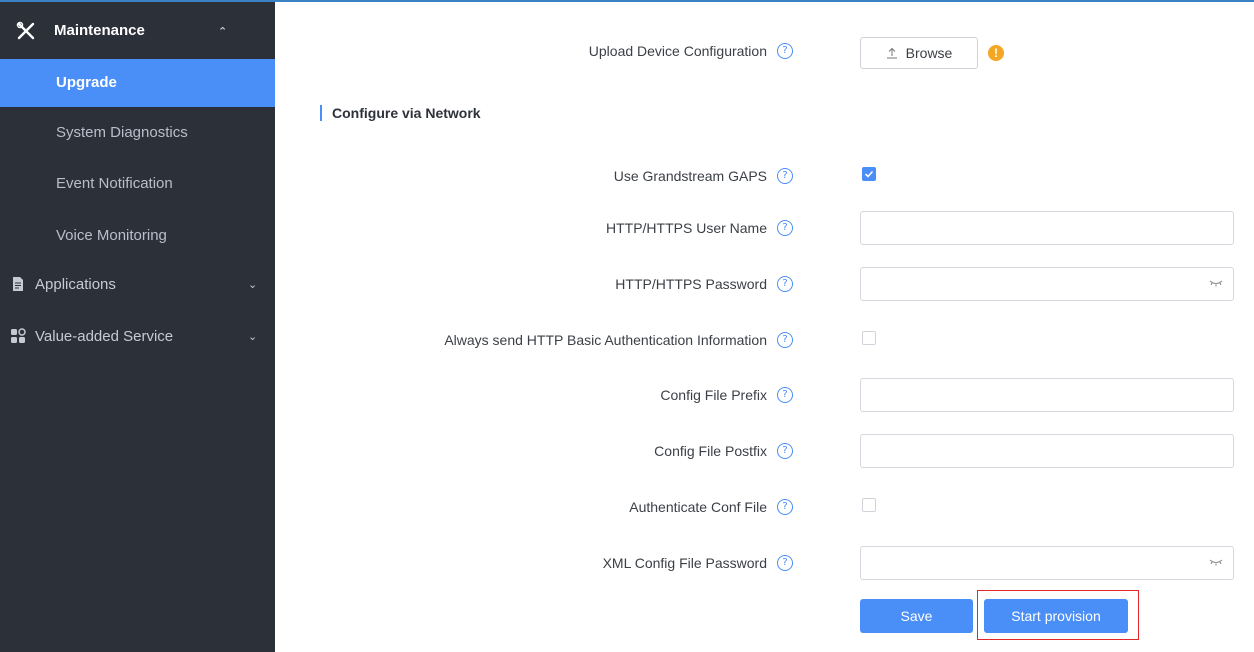 This screenshot has height=652, width=1254. I want to click on gaps-checkbox, so click(869, 174).